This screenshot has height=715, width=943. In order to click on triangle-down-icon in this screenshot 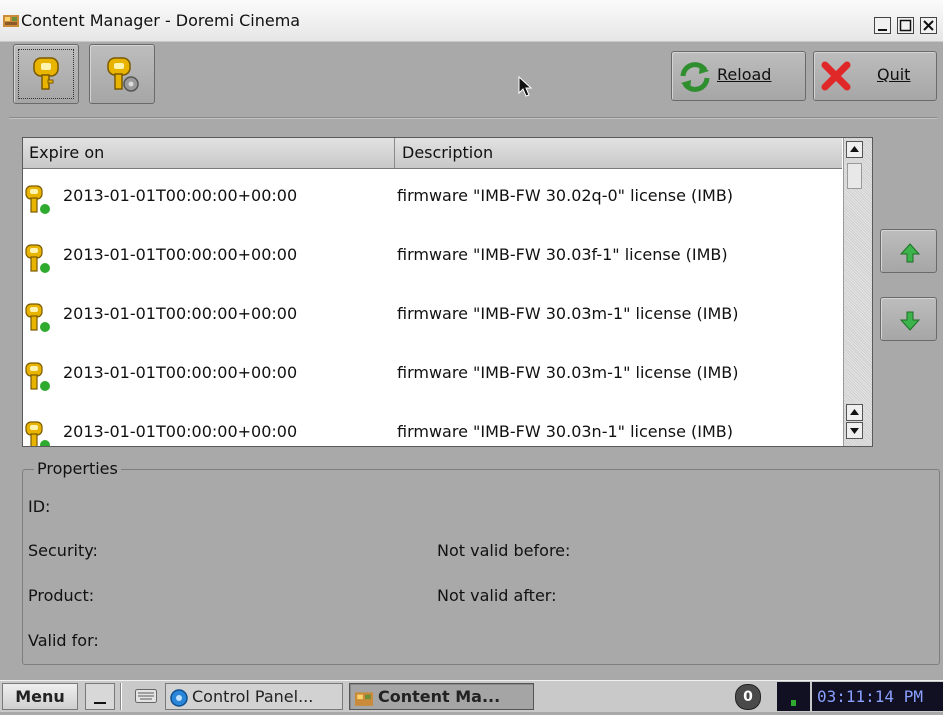, I will do `click(854, 431)`.